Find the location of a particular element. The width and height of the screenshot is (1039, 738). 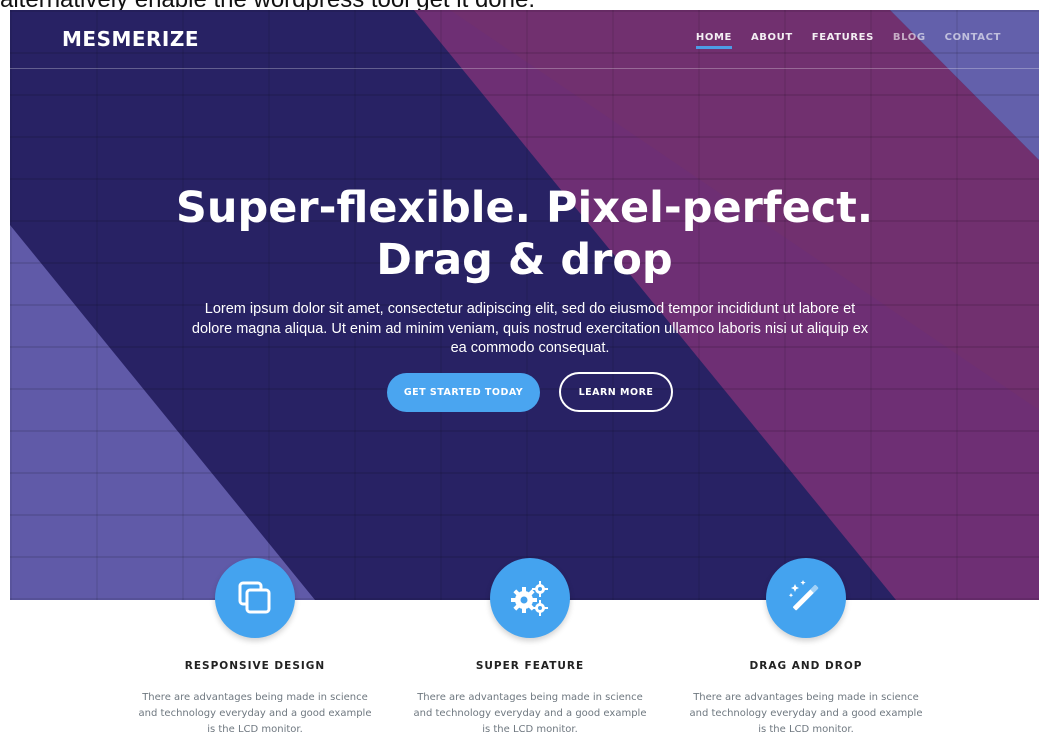

nav-item-features: FEATURES is located at coordinates (843, 37).